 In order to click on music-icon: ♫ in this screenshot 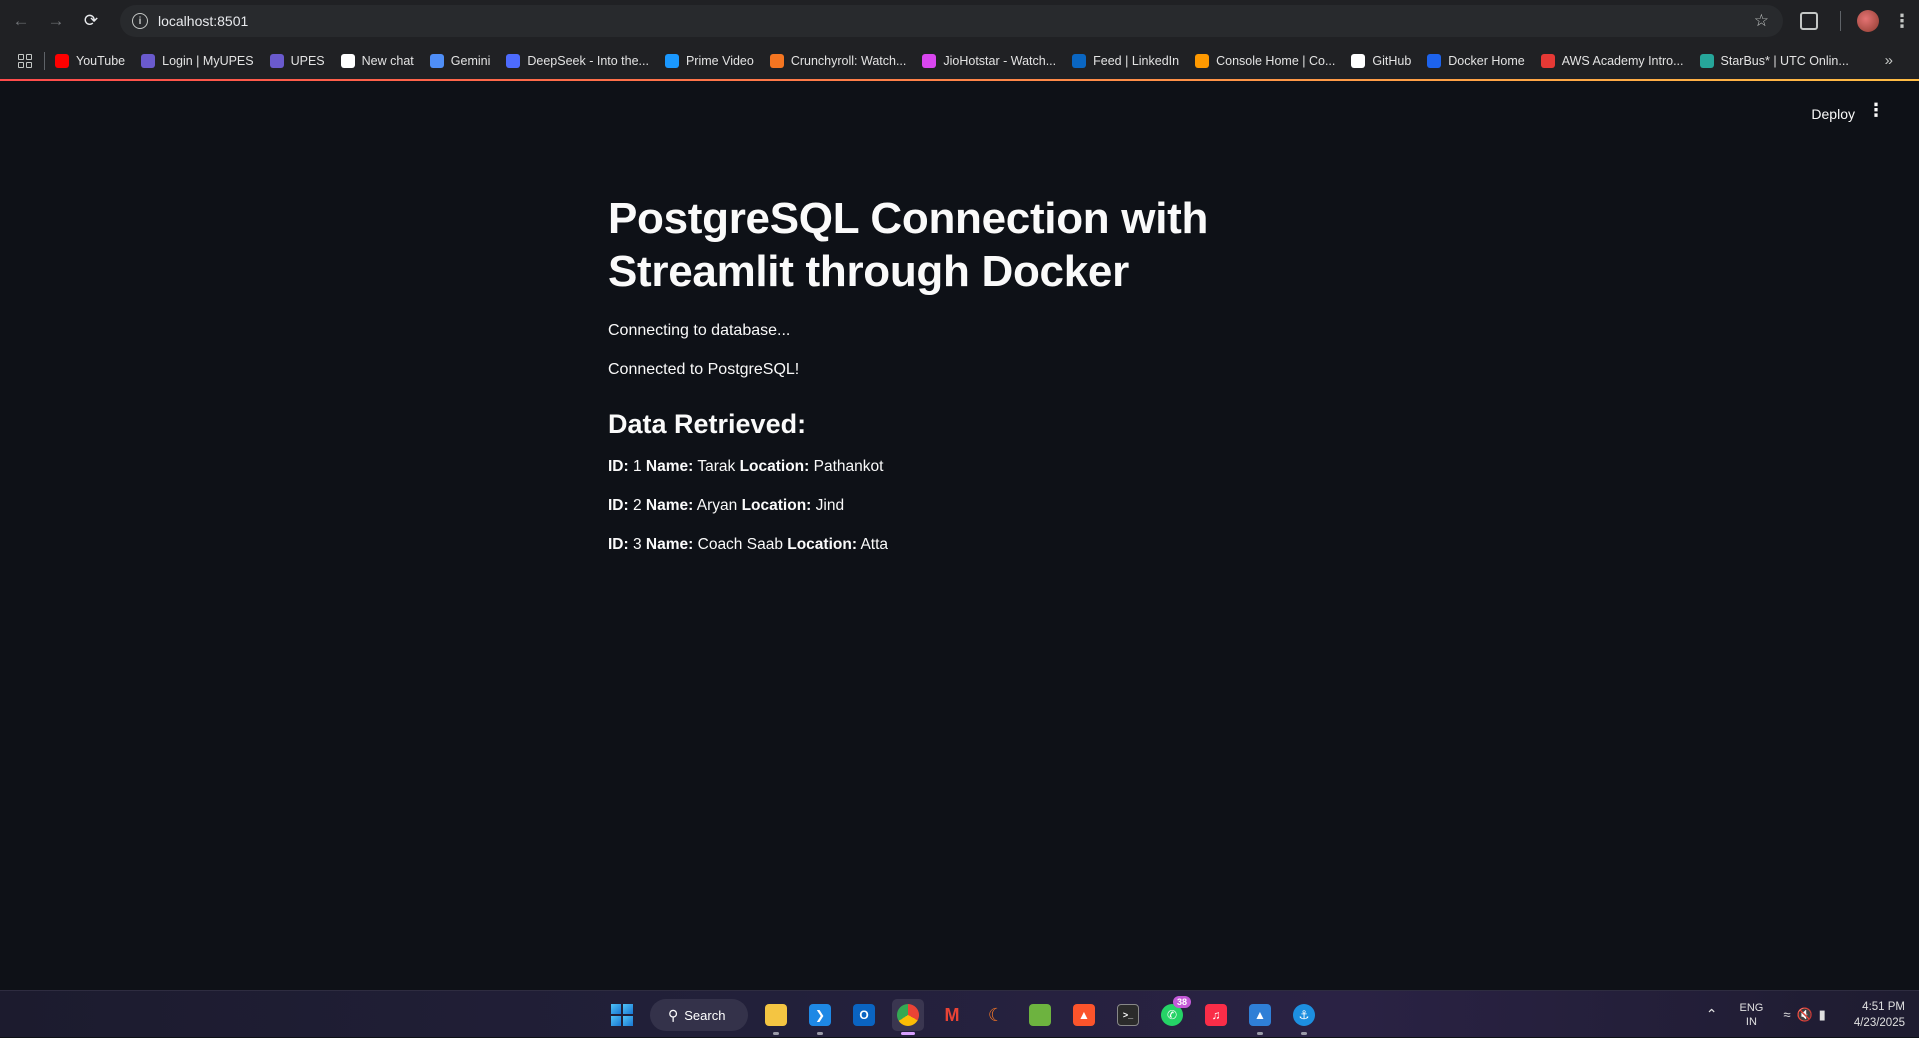, I will do `click(1216, 1015)`.